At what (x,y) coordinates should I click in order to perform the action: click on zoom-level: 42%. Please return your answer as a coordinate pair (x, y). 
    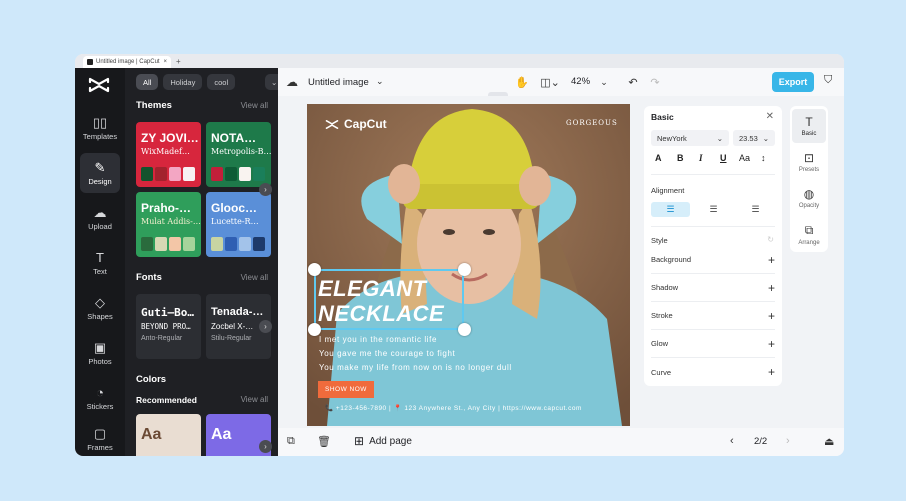
    Looking at the image, I should click on (580, 81).